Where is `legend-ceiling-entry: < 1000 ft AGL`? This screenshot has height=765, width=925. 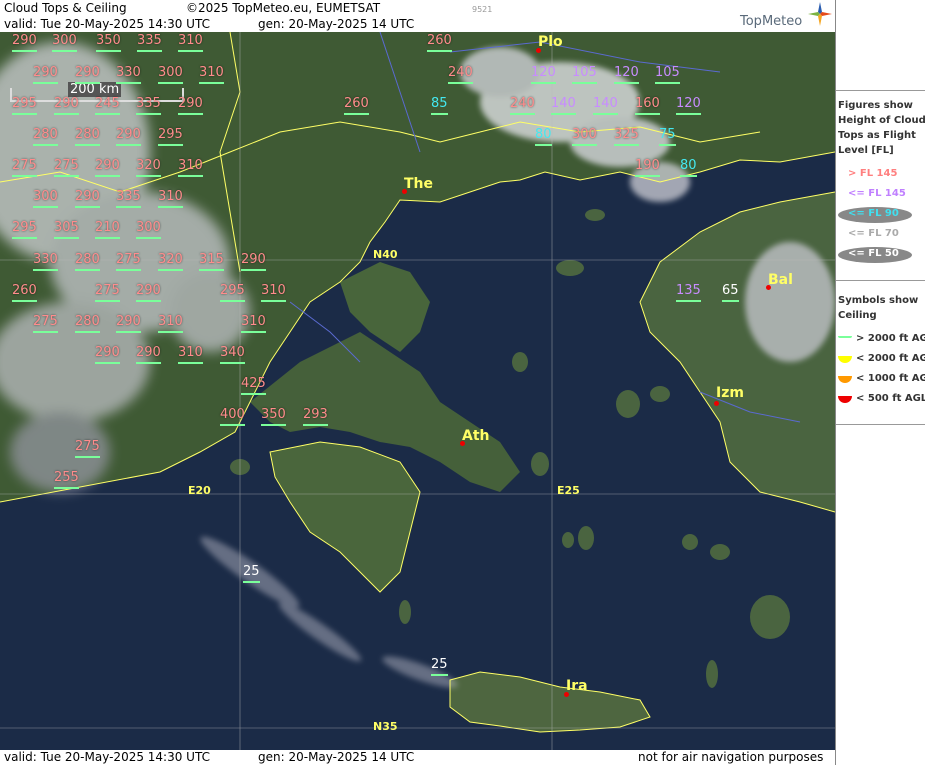 legend-ceiling-entry: < 1000 ft AGL is located at coordinates (890, 378).